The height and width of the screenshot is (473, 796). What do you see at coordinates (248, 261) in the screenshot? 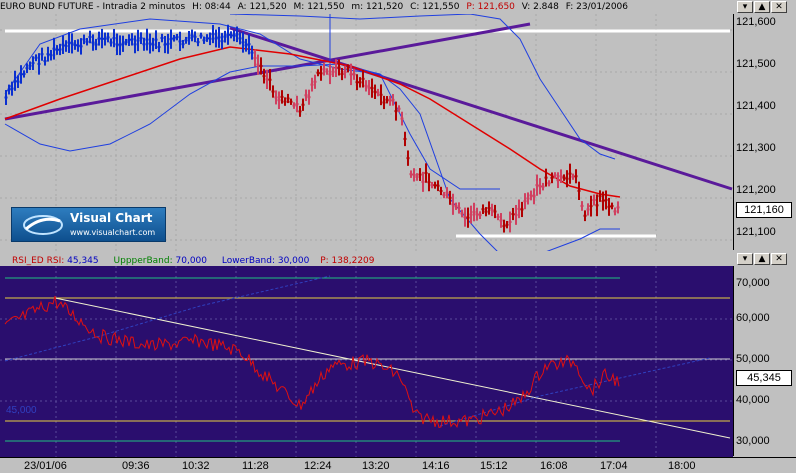
I see `lower-band-label: LowerBand:` at bounding box center [248, 261].